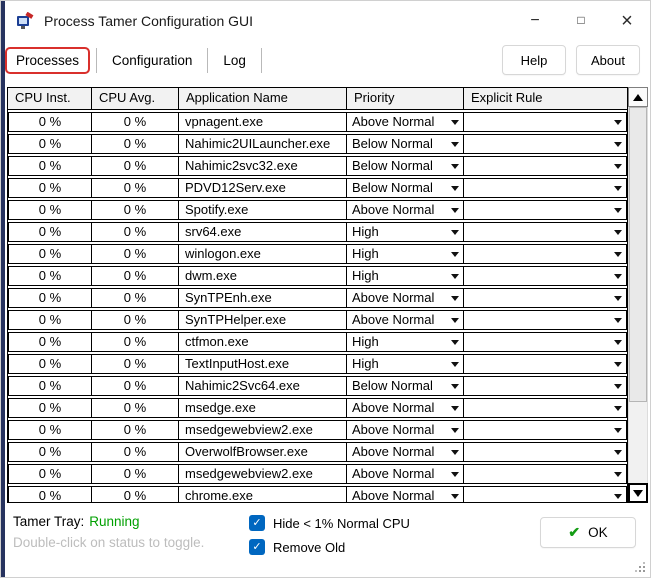 The image size is (651, 578). What do you see at coordinates (535, 21) in the screenshot?
I see `minimize-button: −` at bounding box center [535, 21].